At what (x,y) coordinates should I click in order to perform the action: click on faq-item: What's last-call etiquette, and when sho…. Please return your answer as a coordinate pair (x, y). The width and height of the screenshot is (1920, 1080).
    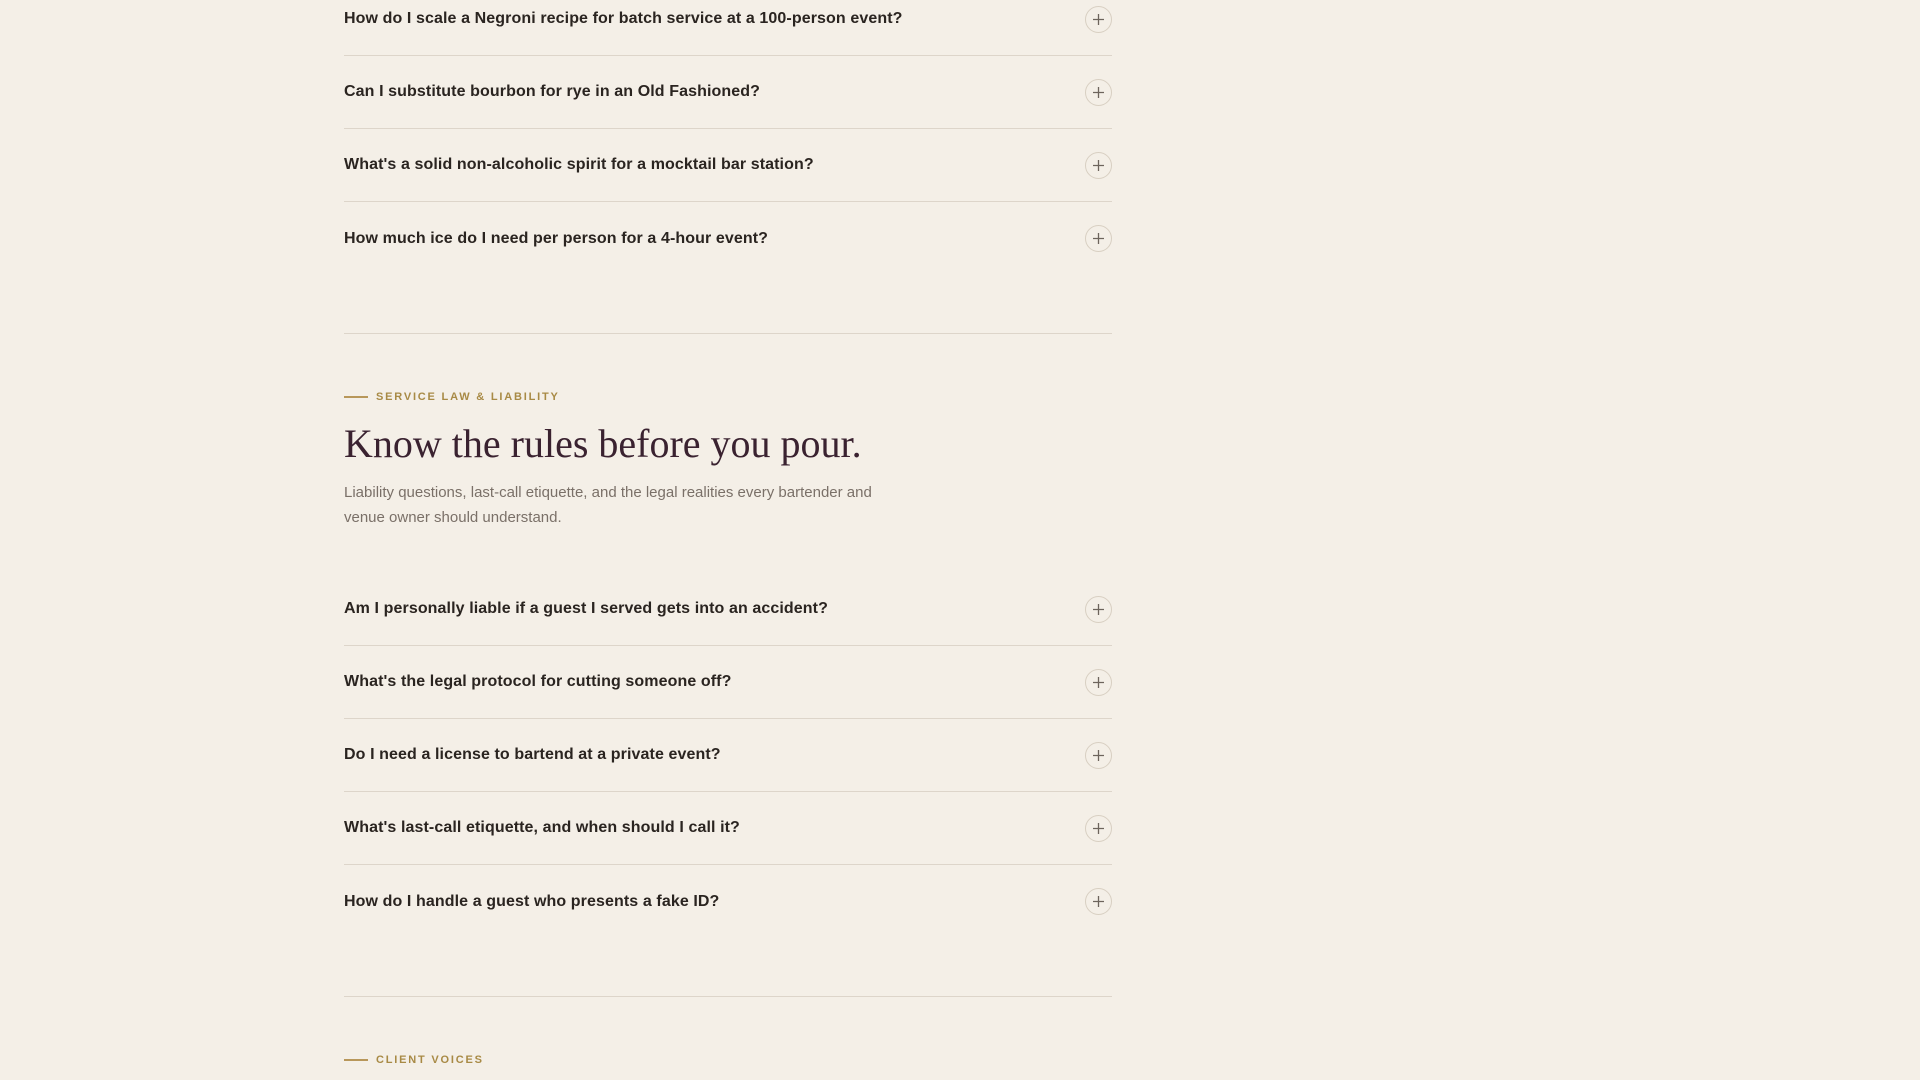
    Looking at the image, I should click on (728, 828).